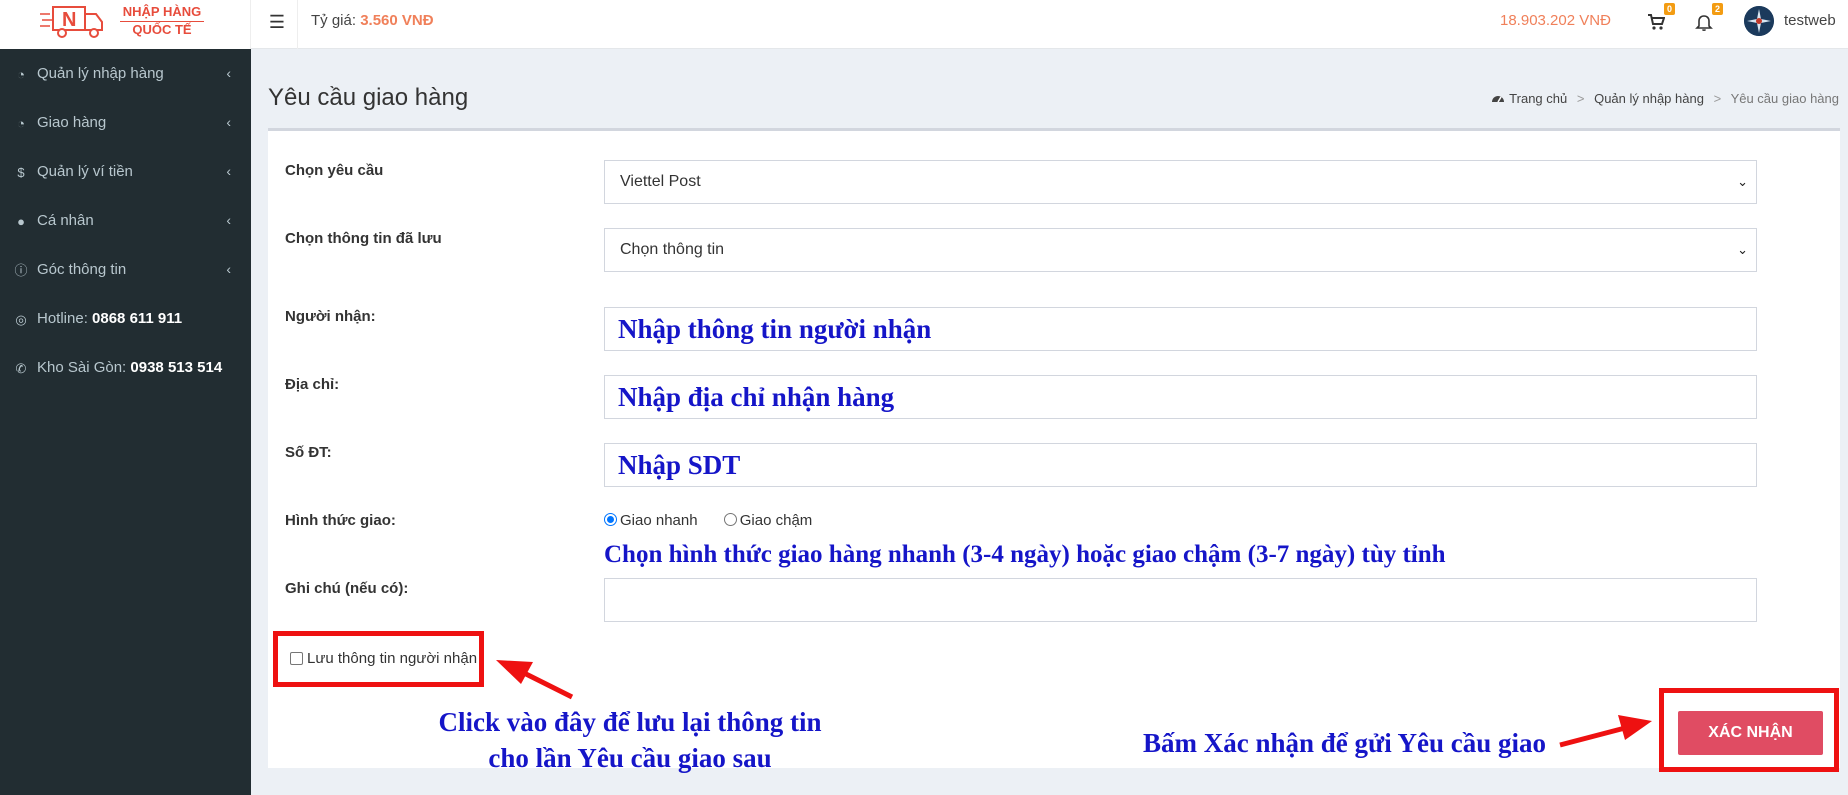  What do you see at coordinates (1074, 704) in the screenshot?
I see `annotation-arrows` at bounding box center [1074, 704].